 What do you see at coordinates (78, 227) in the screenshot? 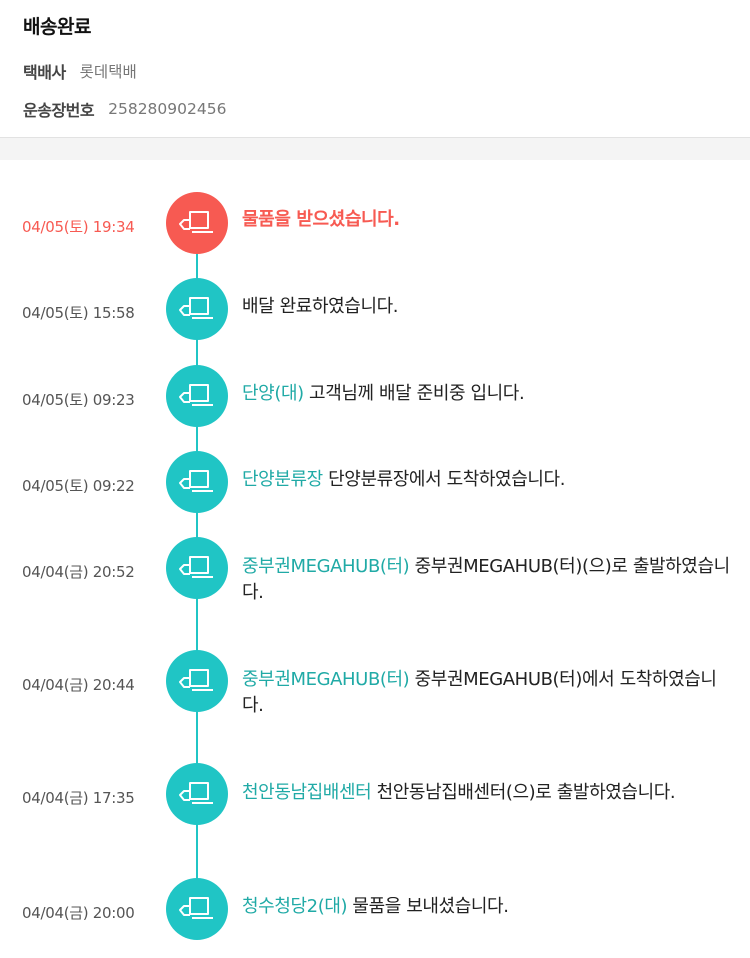
I see `event-time: 04/05(토) 19:34` at bounding box center [78, 227].